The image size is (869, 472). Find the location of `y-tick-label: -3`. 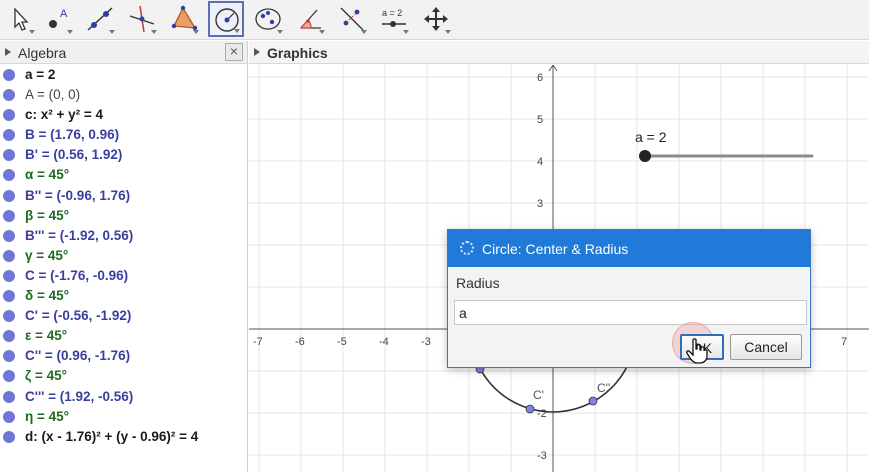

y-tick-label: -3 is located at coordinates (542, 456).